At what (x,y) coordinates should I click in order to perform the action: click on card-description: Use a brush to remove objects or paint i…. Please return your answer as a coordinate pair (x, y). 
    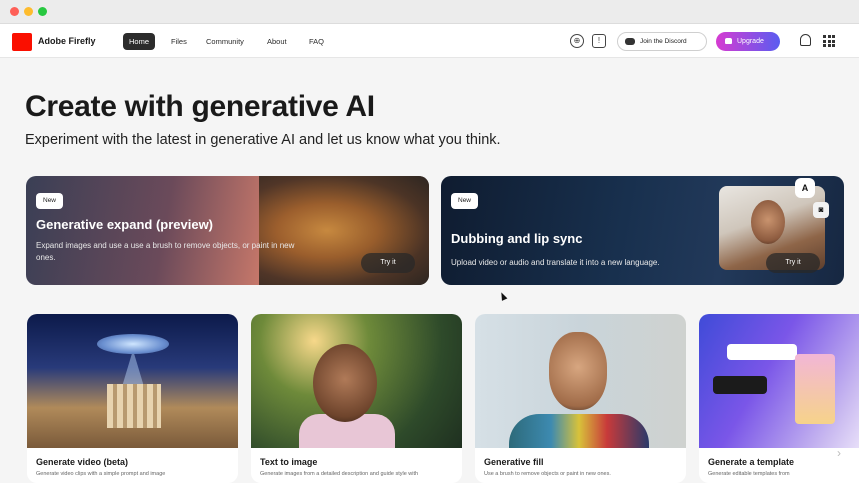
    Looking at the image, I should click on (547, 474).